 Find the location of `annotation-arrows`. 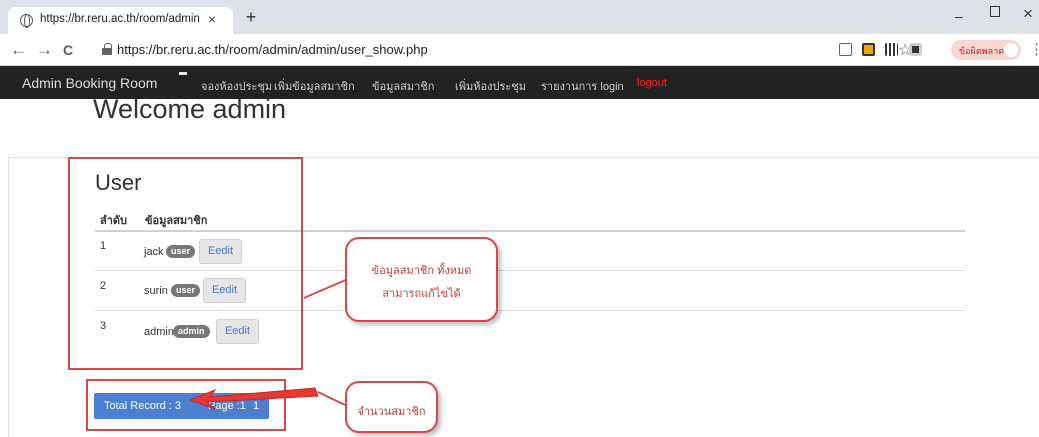

annotation-arrows is located at coordinates (273, 342).